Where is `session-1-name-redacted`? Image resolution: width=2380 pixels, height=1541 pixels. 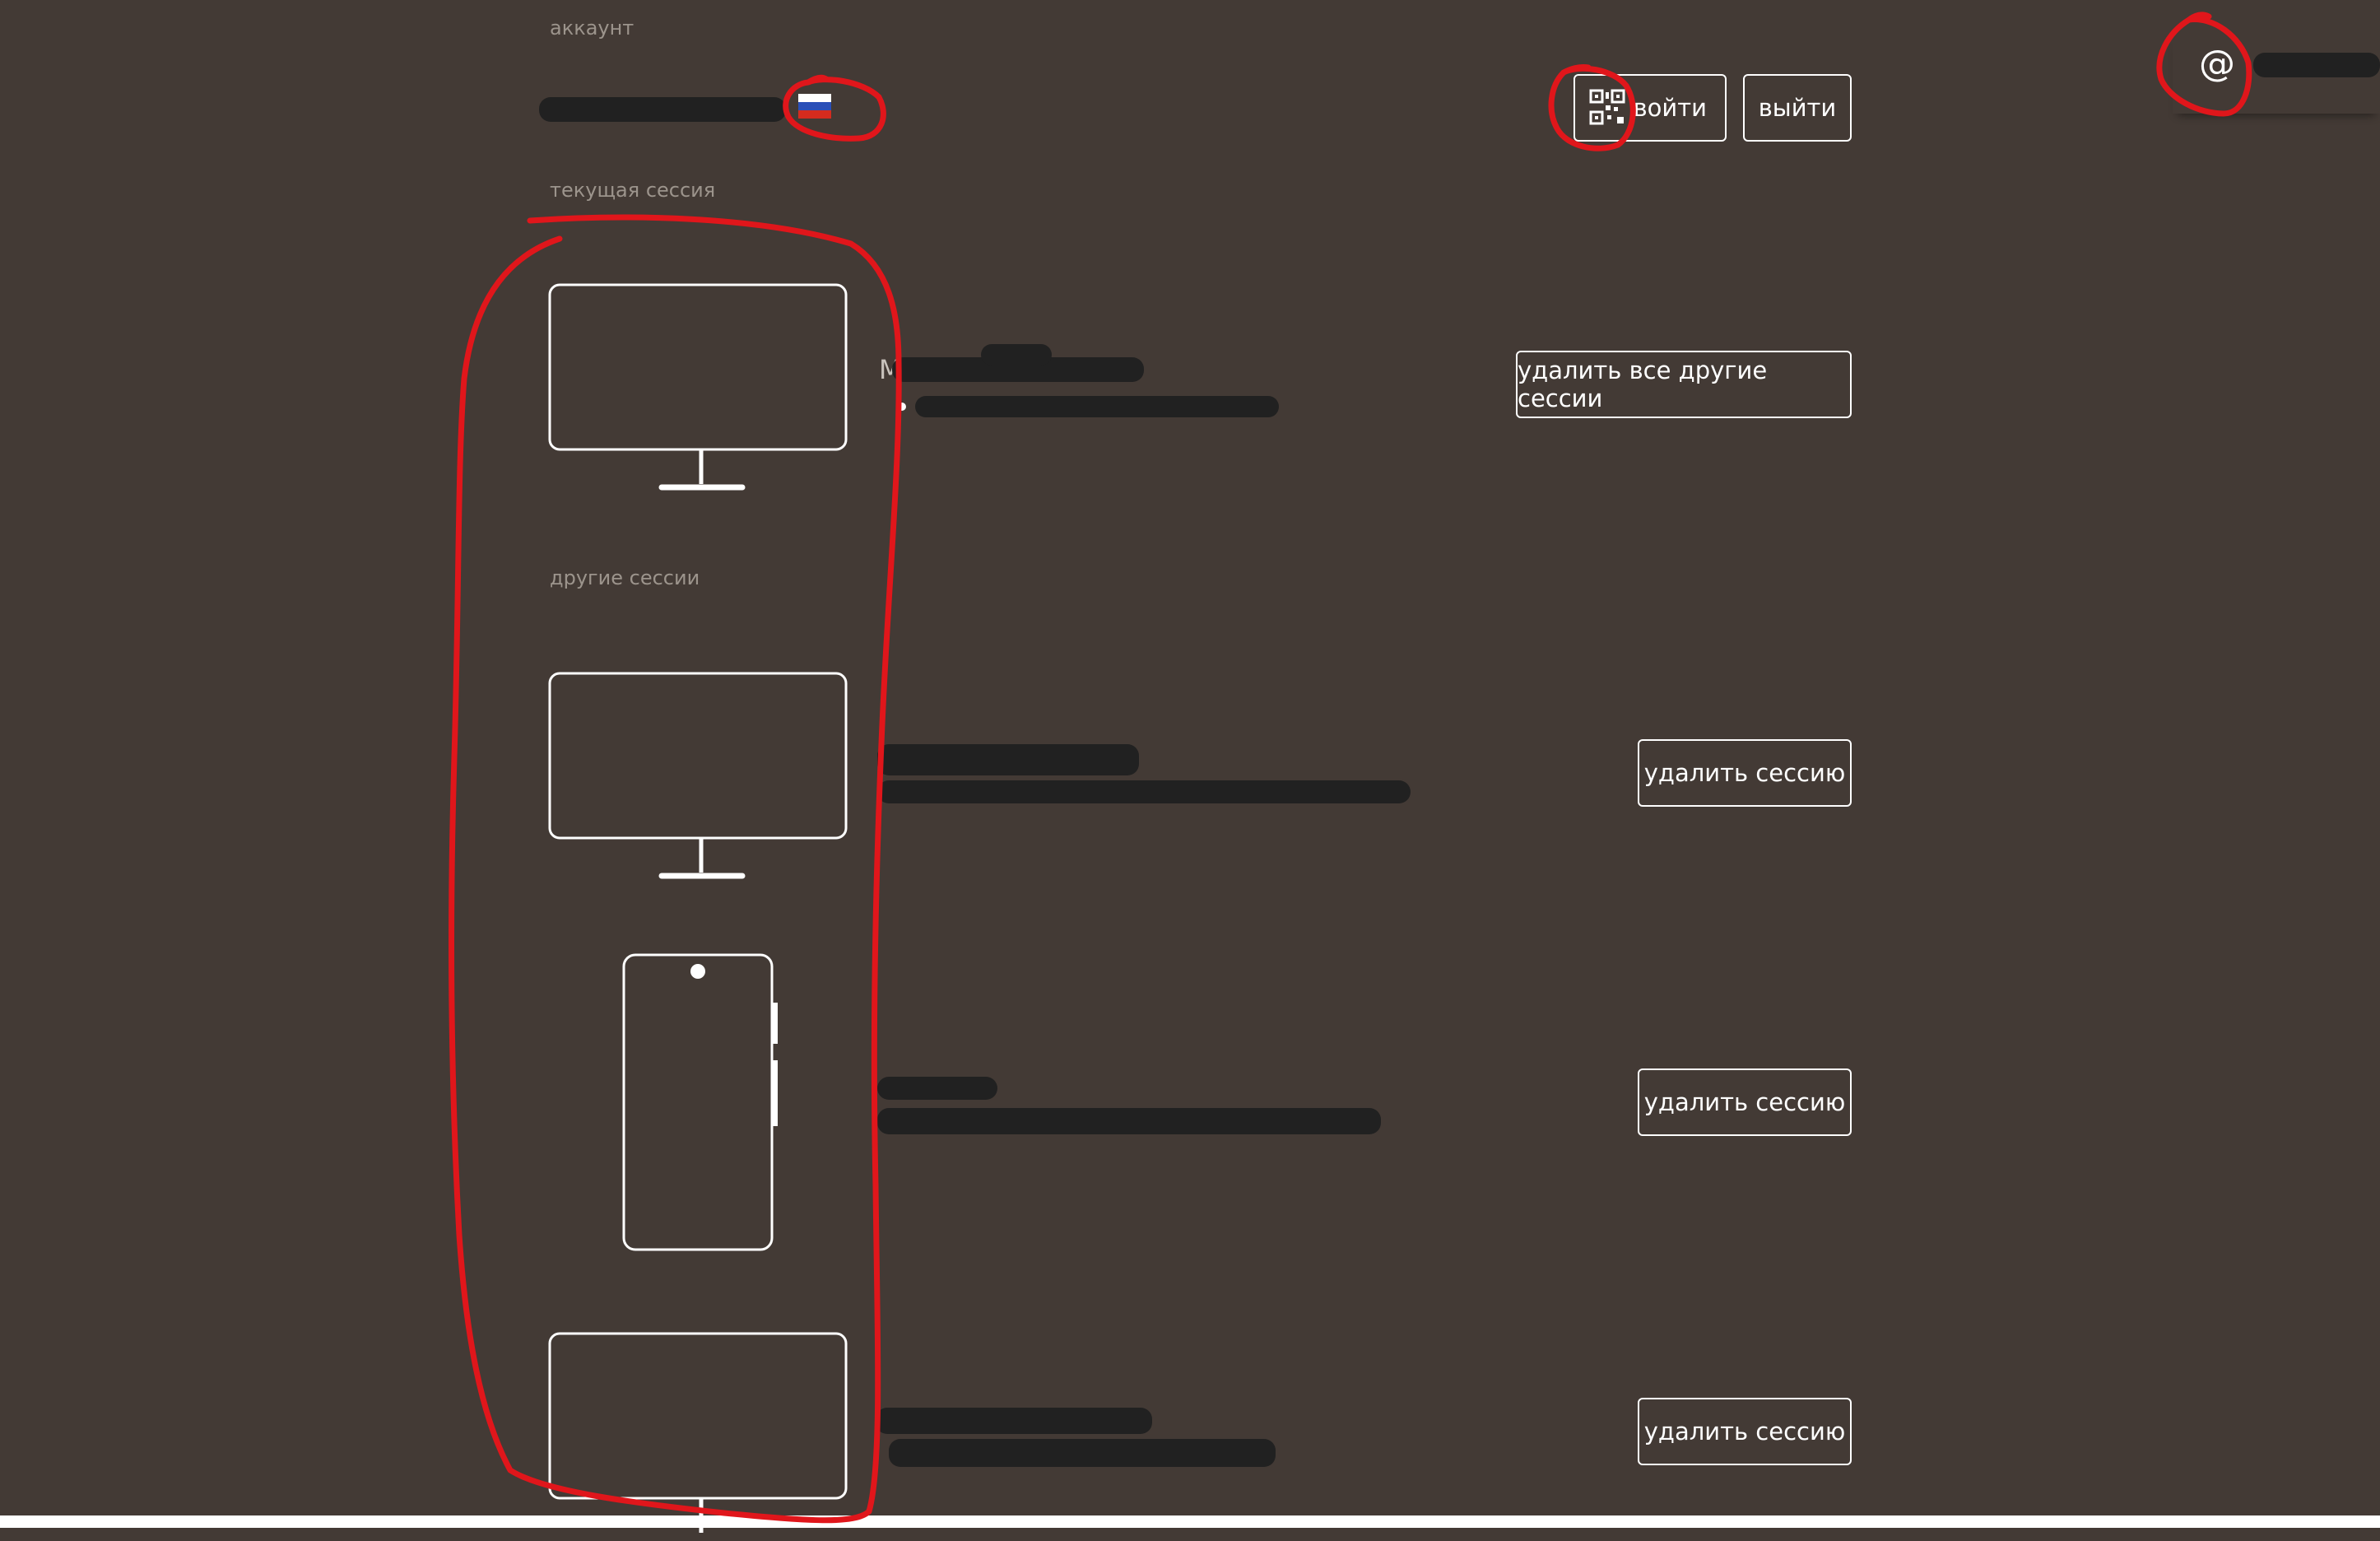 session-1-name-redacted is located at coordinates (1008, 759).